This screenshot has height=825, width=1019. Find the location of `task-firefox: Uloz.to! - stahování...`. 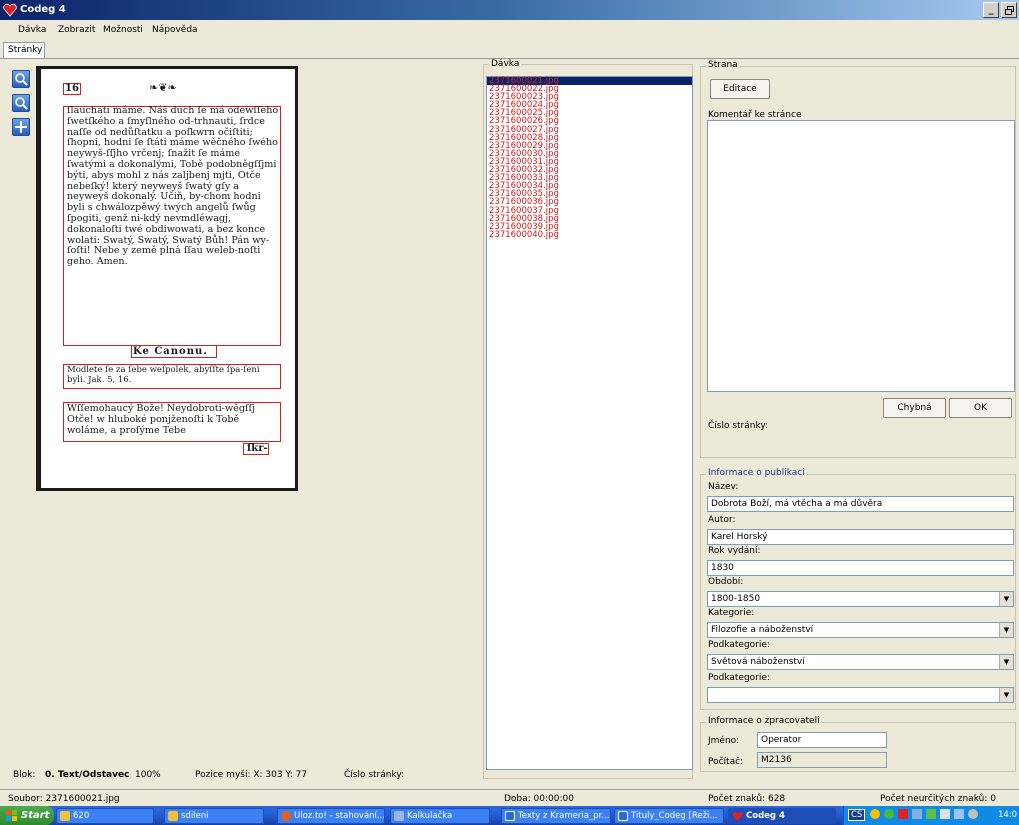

task-firefox: Uloz.to! - stahování... is located at coordinates (331, 816).